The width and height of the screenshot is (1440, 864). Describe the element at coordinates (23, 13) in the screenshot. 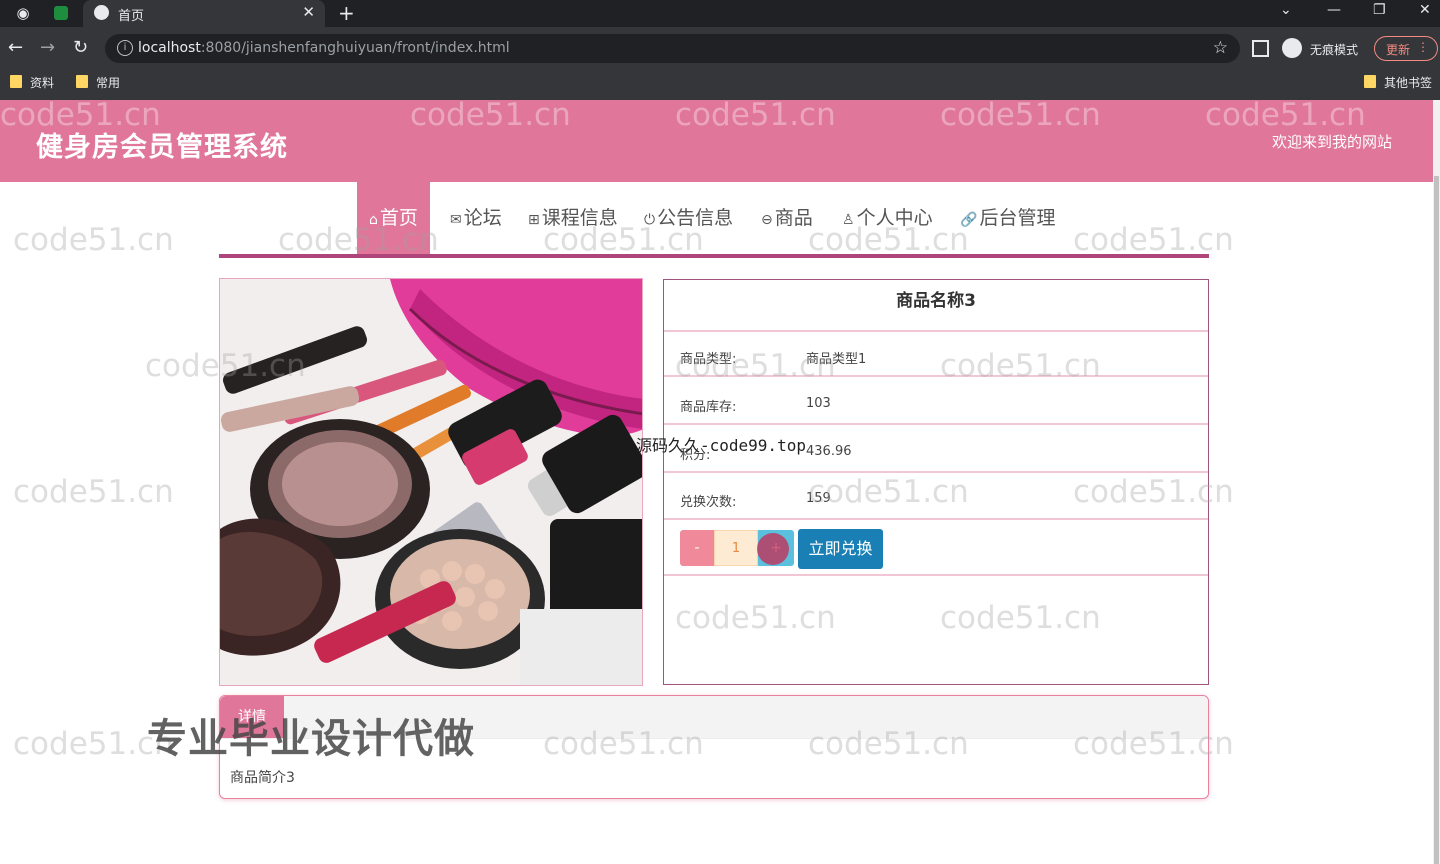

I see `globe-icon: ◉` at that location.